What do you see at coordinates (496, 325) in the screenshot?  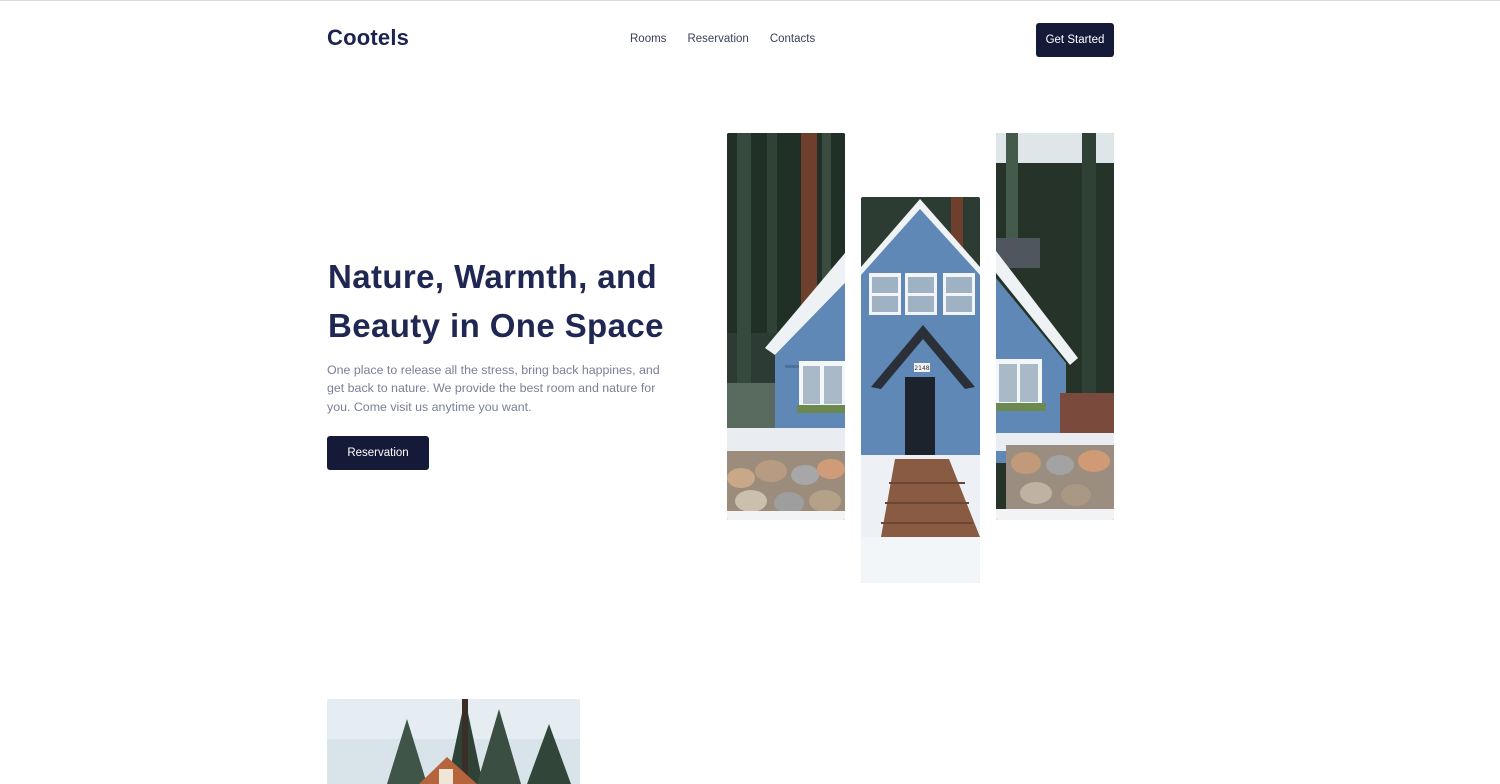 I see `hero-title-line-2: Beauty in One Space` at bounding box center [496, 325].